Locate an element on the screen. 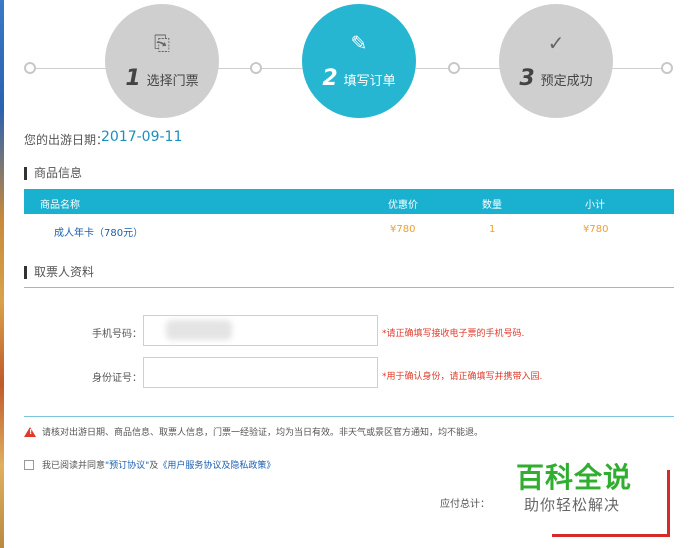 The image size is (692, 548). edit-icon: ✎ is located at coordinates (359, 42).